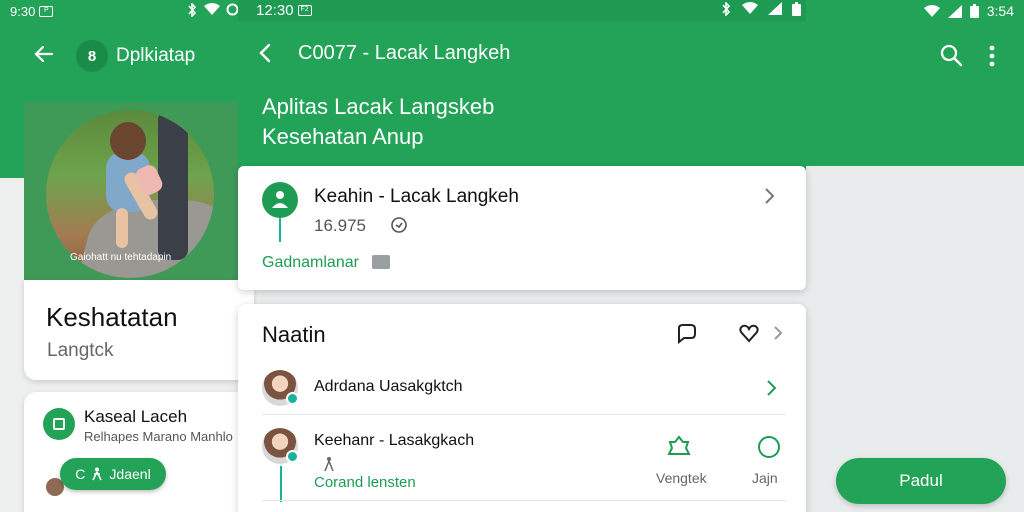  I want to click on steps-label: Vengtek, so click(681, 478).